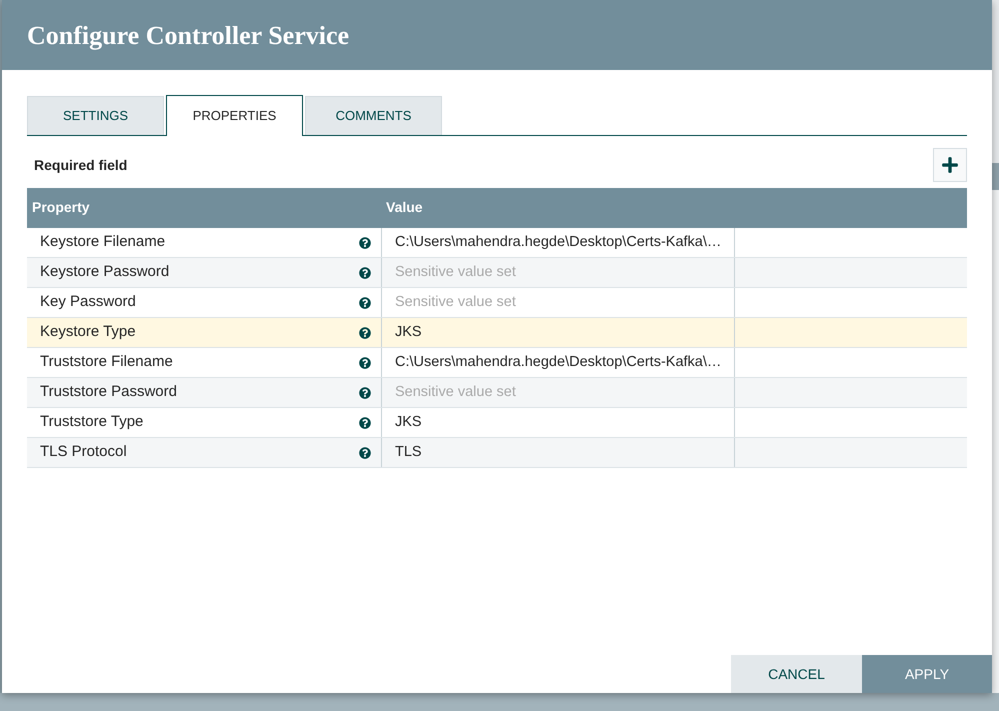 The image size is (999, 711). What do you see at coordinates (83, 452) in the screenshot?
I see `property-name: TLS Protocol` at bounding box center [83, 452].